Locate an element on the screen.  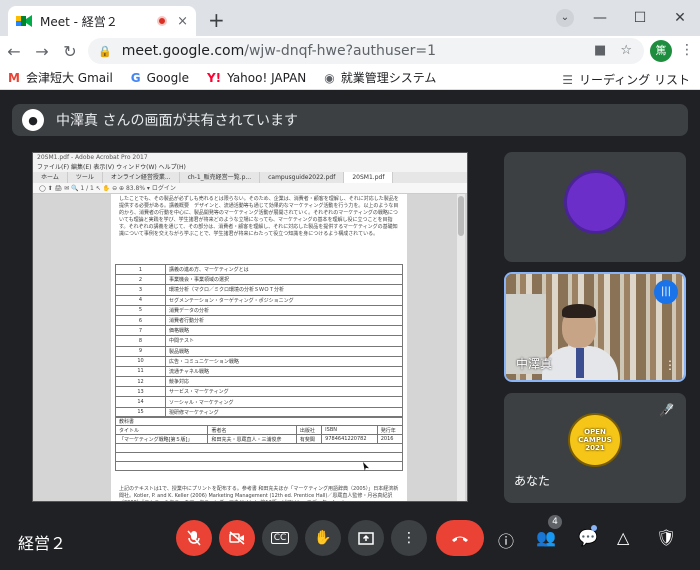
new-tab-button: + is located at coordinates (216, 20).